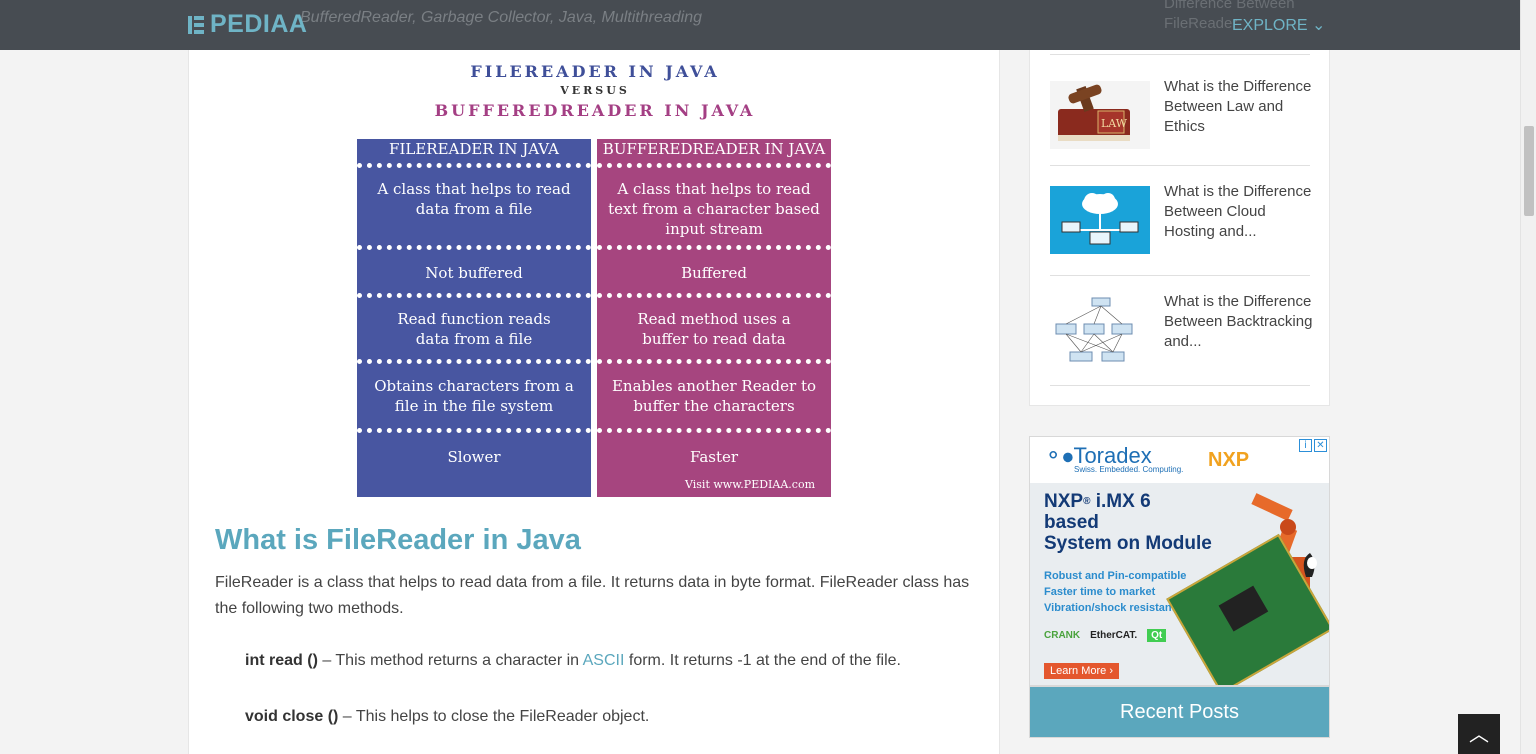 The width and height of the screenshot is (1536, 754). Describe the element at coordinates (474, 457) in the screenshot. I see `left-row-5: Slower` at that location.